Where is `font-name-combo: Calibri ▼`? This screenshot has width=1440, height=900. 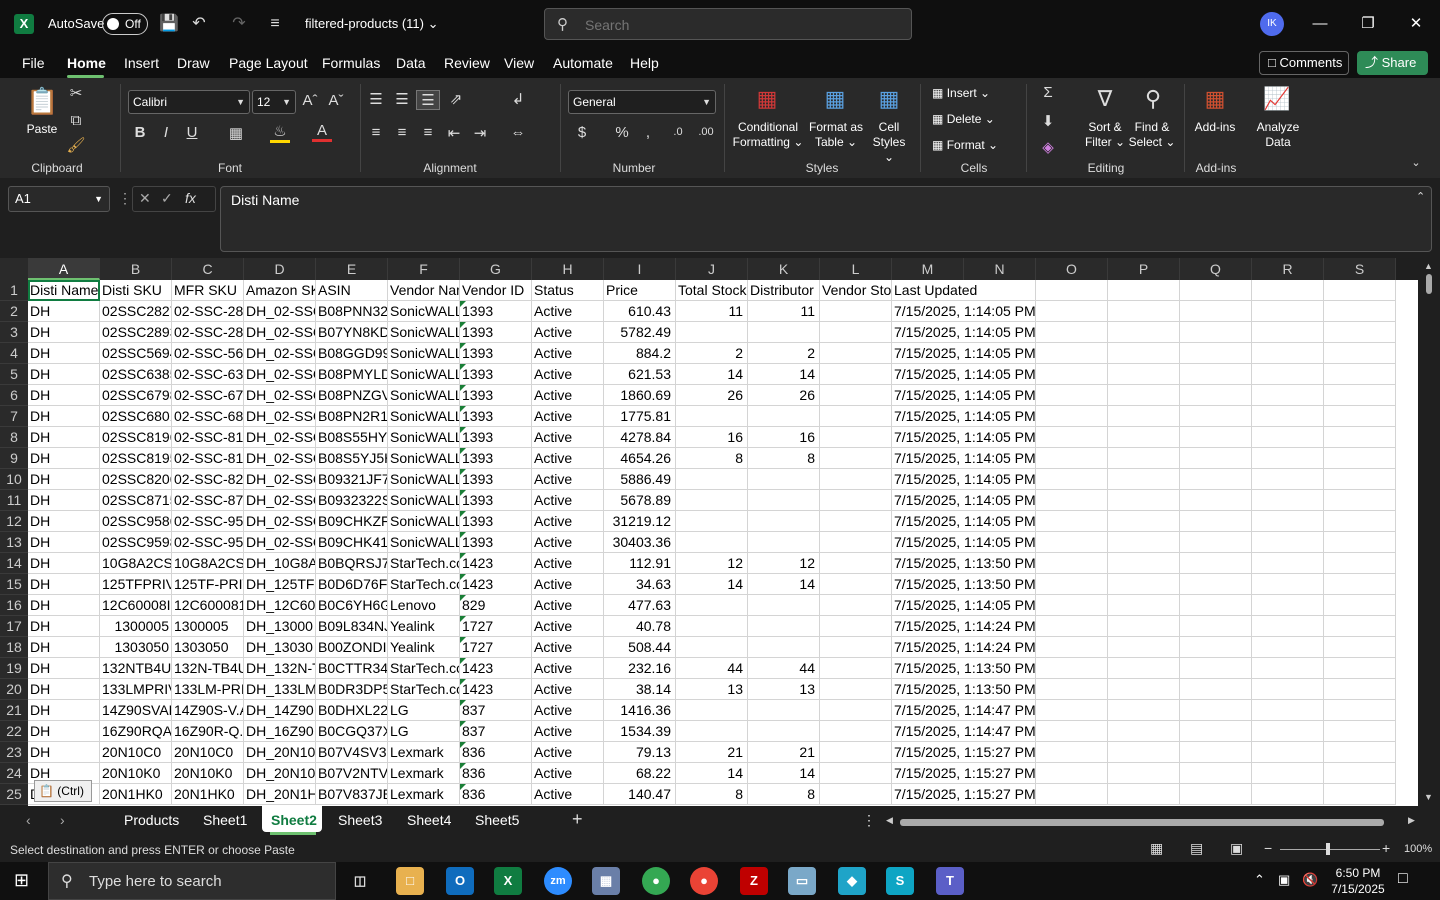
font-name-combo: Calibri ▼ is located at coordinates (189, 102).